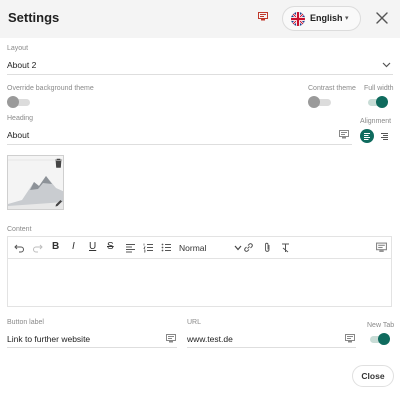 The image size is (400, 403). Describe the element at coordinates (200, 19) in the screenshot. I see `modal-header: Settings English ▾` at that location.